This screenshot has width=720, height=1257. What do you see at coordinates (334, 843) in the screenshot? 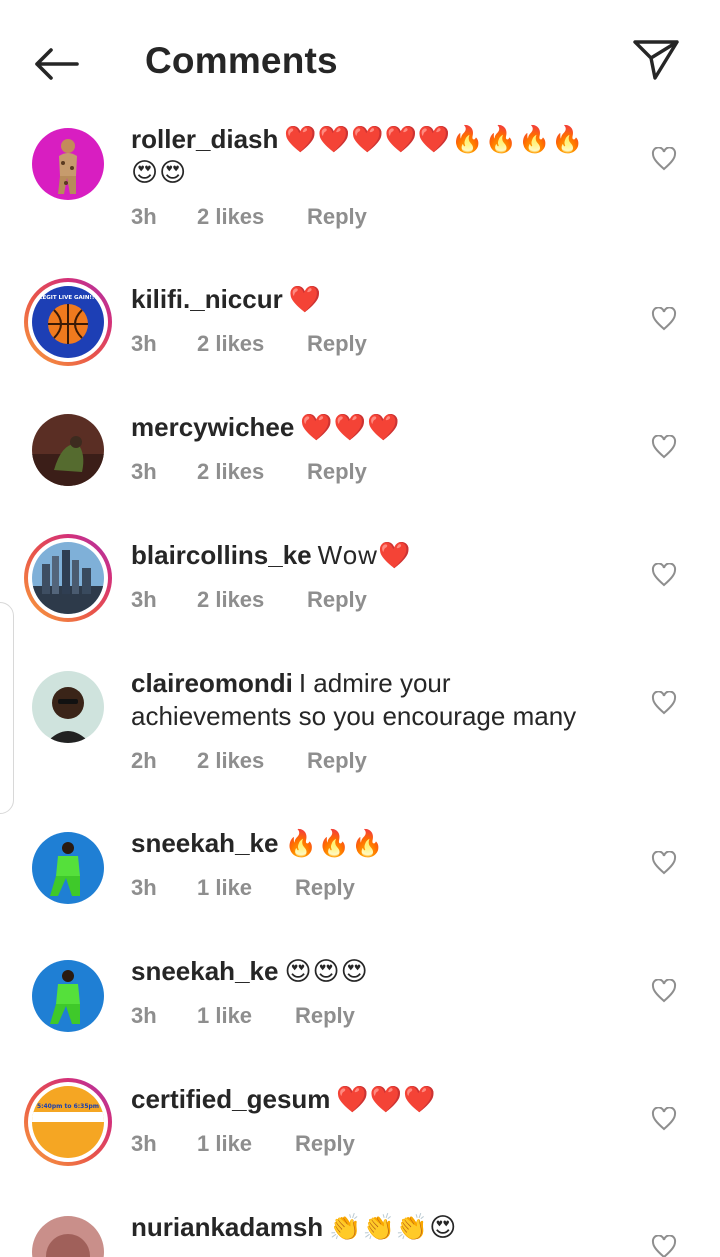
I see `comment-body: 🔥🔥🔥` at bounding box center [334, 843].